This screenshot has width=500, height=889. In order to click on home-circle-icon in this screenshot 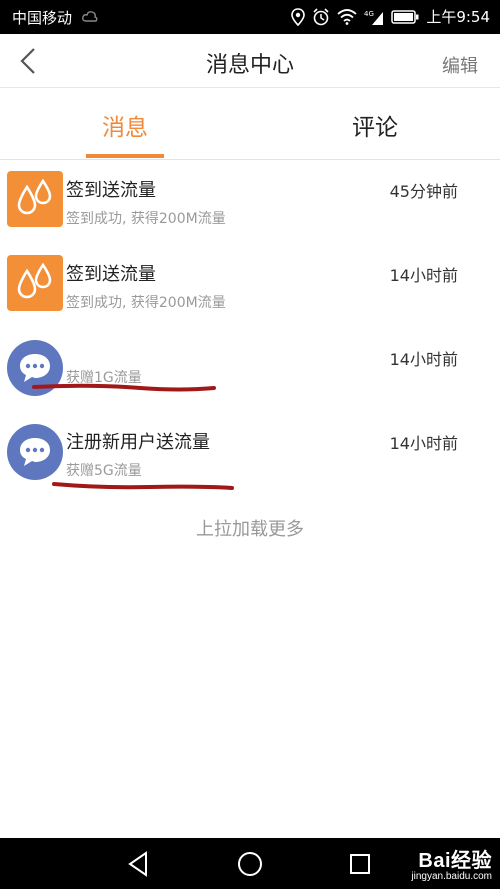, I will do `click(250, 864)`.